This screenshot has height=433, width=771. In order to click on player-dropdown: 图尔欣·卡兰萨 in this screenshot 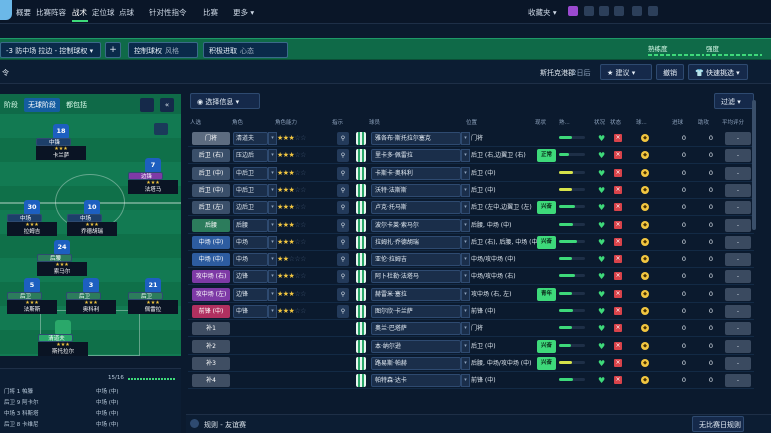, I will do `click(416, 311)`.